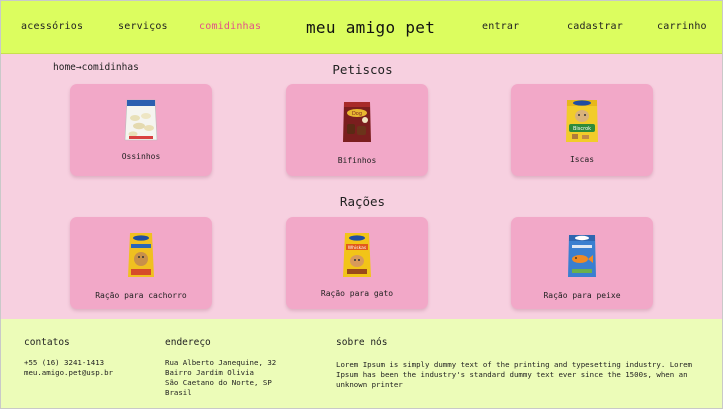 This screenshot has height=409, width=723. What do you see at coordinates (582, 295) in the screenshot?
I see `product-label: Ração para peixe` at bounding box center [582, 295].